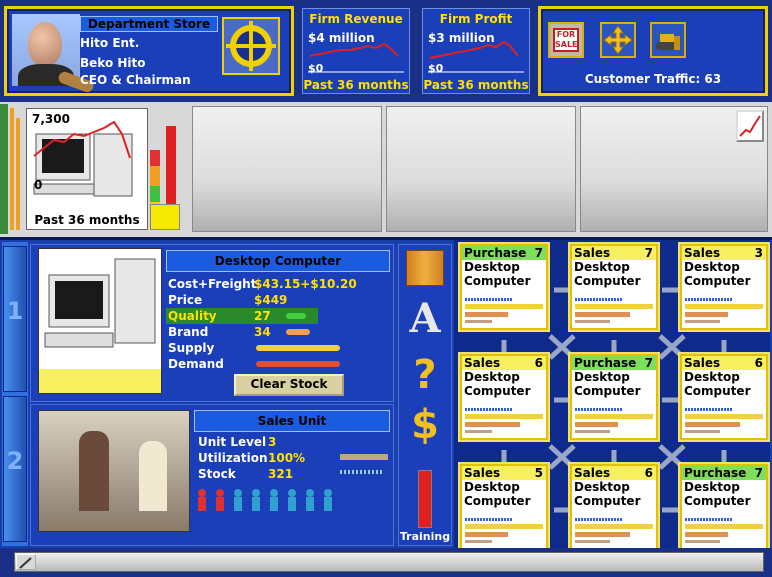 This screenshot has width=772, height=577. Describe the element at coordinates (425, 499) in the screenshot. I see `training-bar` at that location.